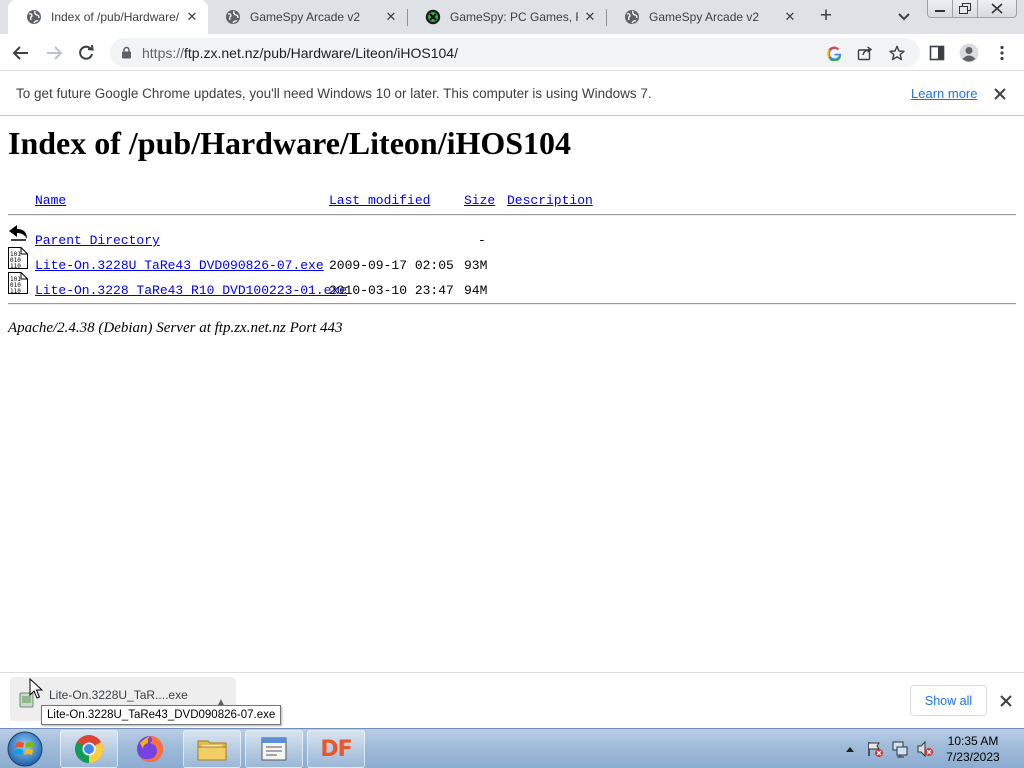 This screenshot has width=1024, height=768. I want to click on chrome-icon, so click(89, 749).